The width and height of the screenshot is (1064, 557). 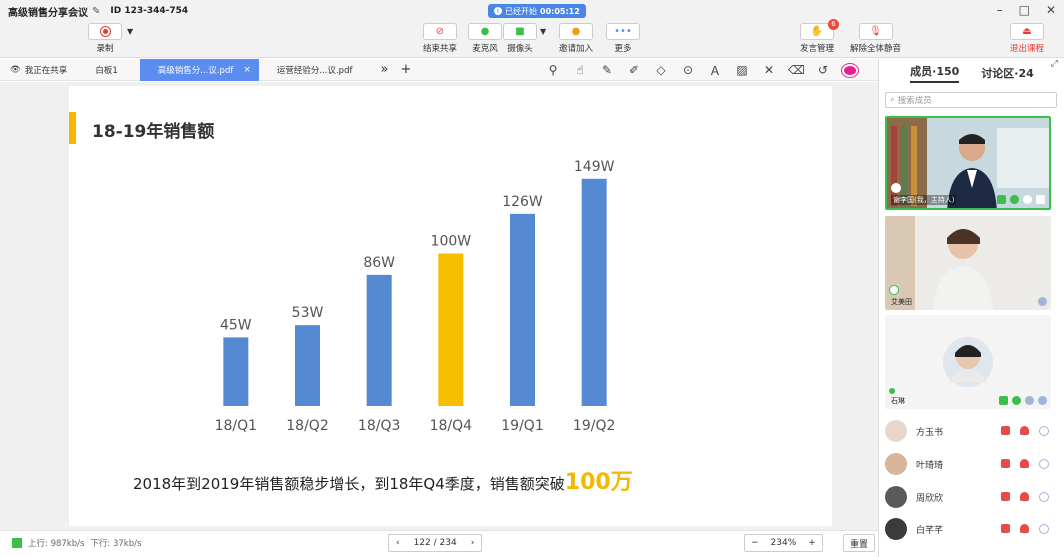 I want to click on text-icon: Ａ, so click(x=715, y=70).